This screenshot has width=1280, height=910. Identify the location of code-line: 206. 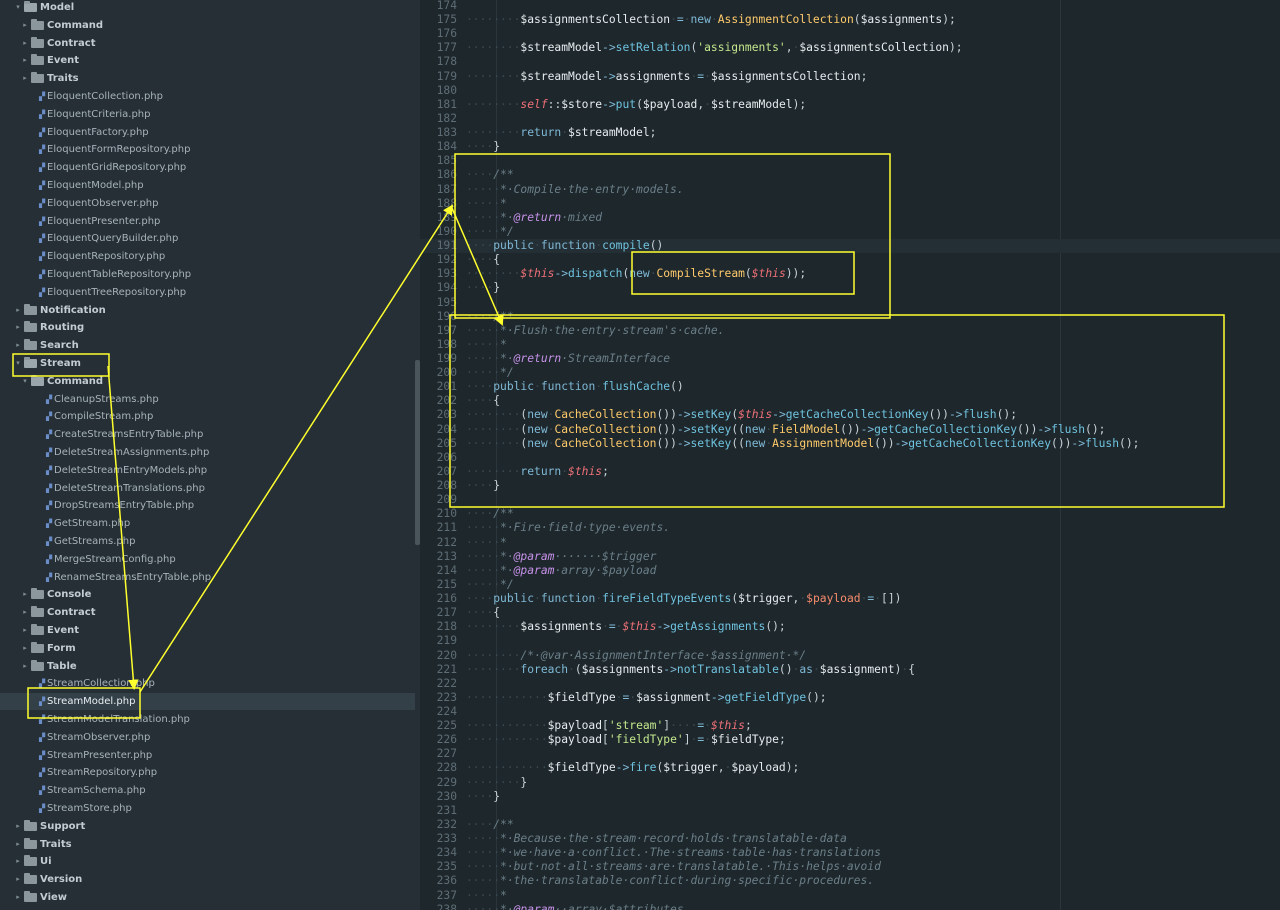
(850, 458).